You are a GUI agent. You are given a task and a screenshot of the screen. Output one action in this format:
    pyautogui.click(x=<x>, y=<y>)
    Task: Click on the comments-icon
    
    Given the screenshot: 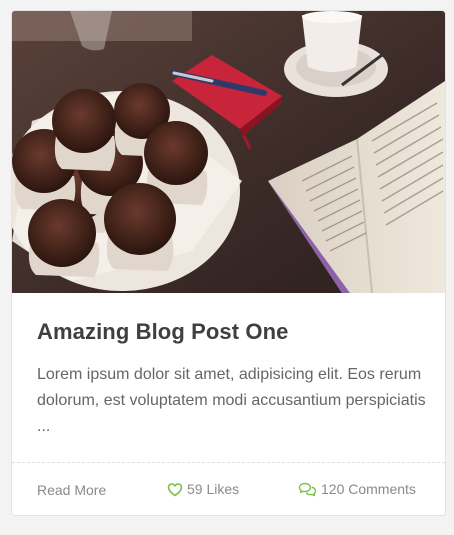 What is the action you would take?
    pyautogui.click(x=307, y=489)
    